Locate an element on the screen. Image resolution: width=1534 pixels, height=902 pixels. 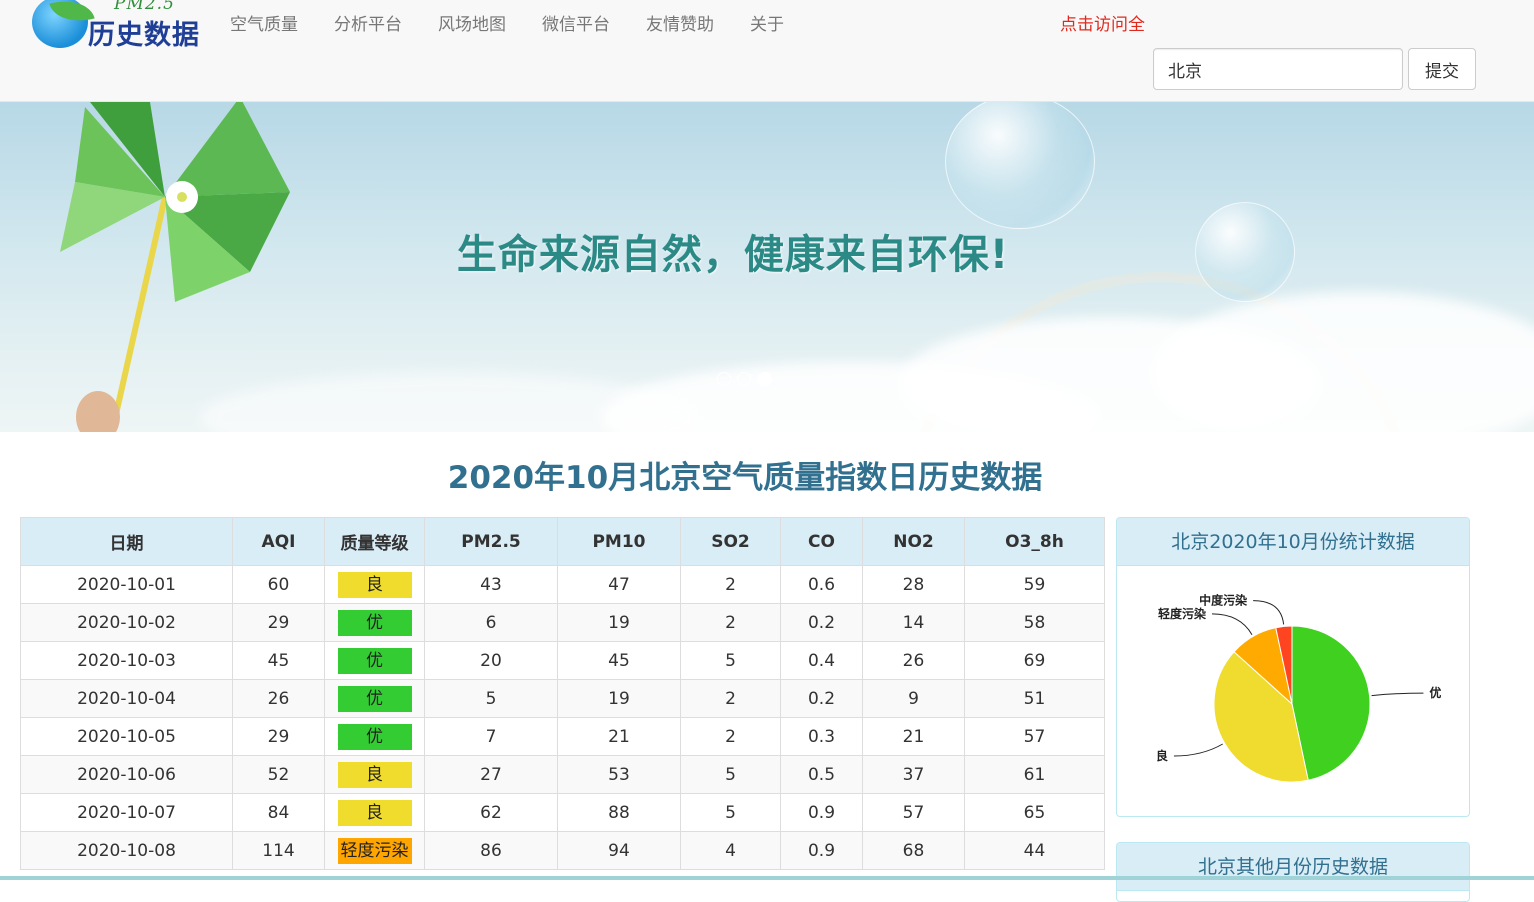
cell-pm10: 21 is located at coordinates (619, 736).